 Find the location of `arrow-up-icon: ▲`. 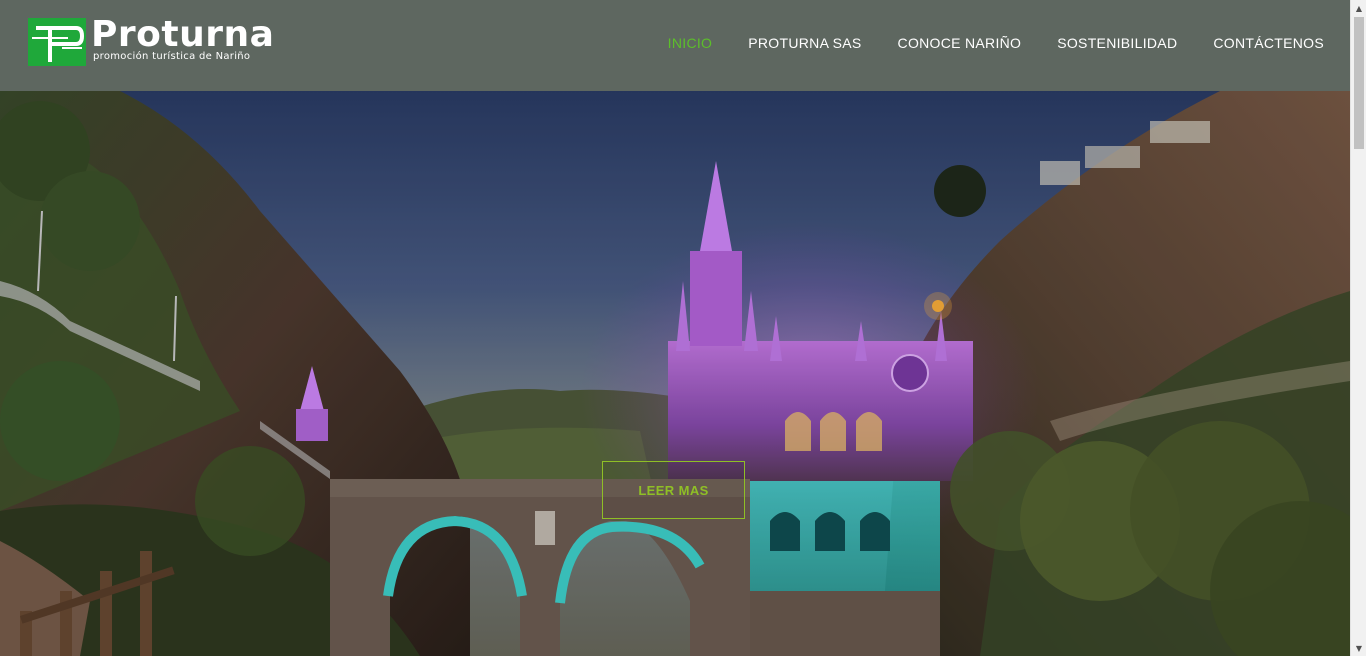

arrow-up-icon: ▲ is located at coordinates (1358, 8).